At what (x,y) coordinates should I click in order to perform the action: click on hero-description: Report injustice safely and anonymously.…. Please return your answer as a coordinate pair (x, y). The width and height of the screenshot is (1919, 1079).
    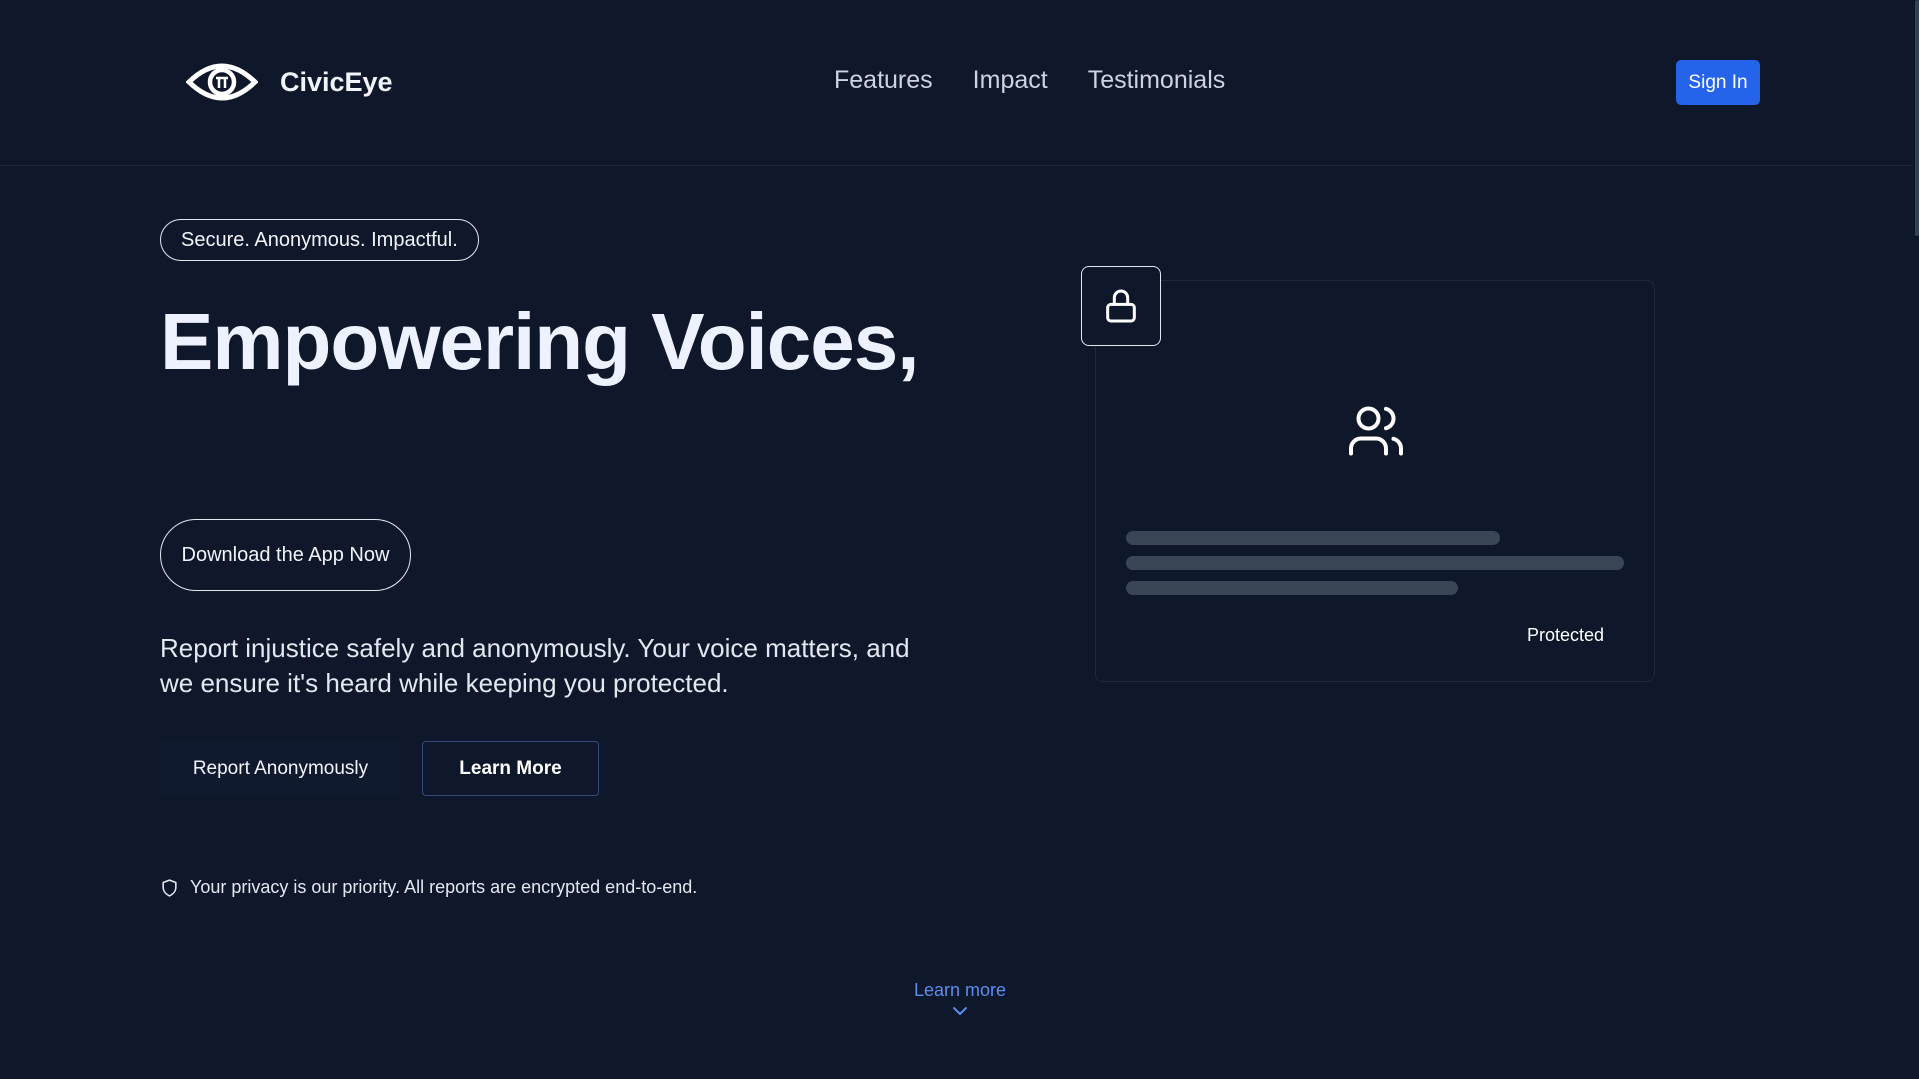
    Looking at the image, I should click on (535, 665).